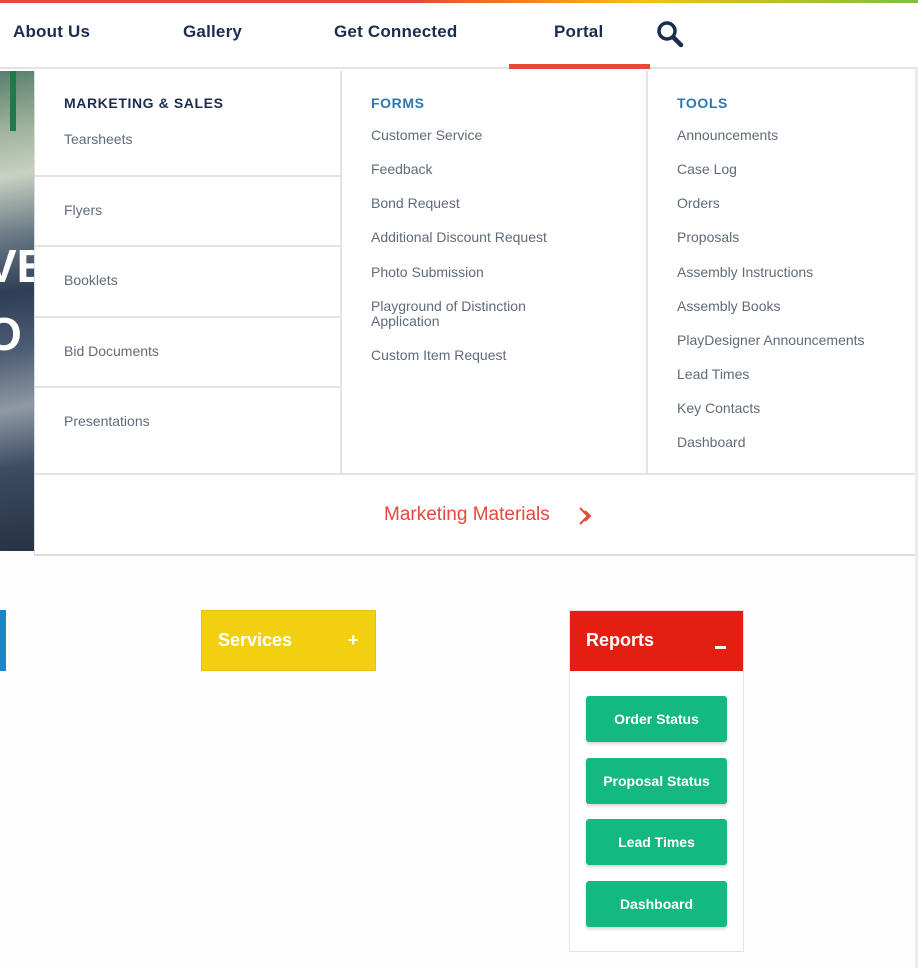  I want to click on link-proposals: Proposals, so click(797, 237).